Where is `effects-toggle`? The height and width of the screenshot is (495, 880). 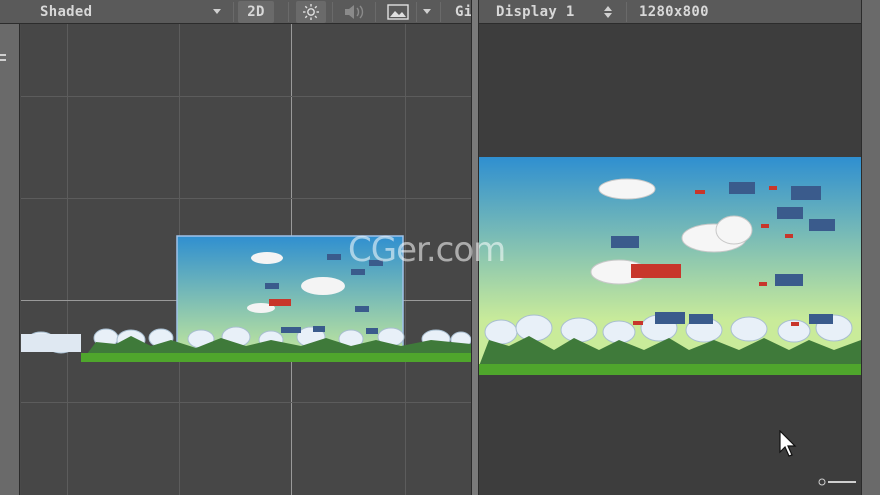
effects-toggle is located at coordinates (398, 12).